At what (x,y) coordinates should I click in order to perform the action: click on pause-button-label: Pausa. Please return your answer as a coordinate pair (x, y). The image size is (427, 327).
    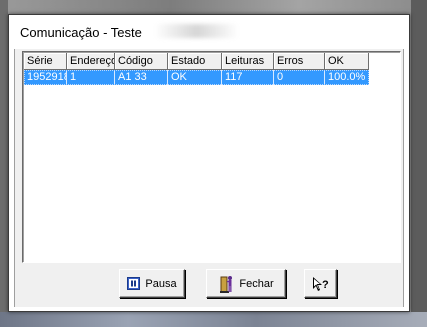
    Looking at the image, I should click on (161, 283).